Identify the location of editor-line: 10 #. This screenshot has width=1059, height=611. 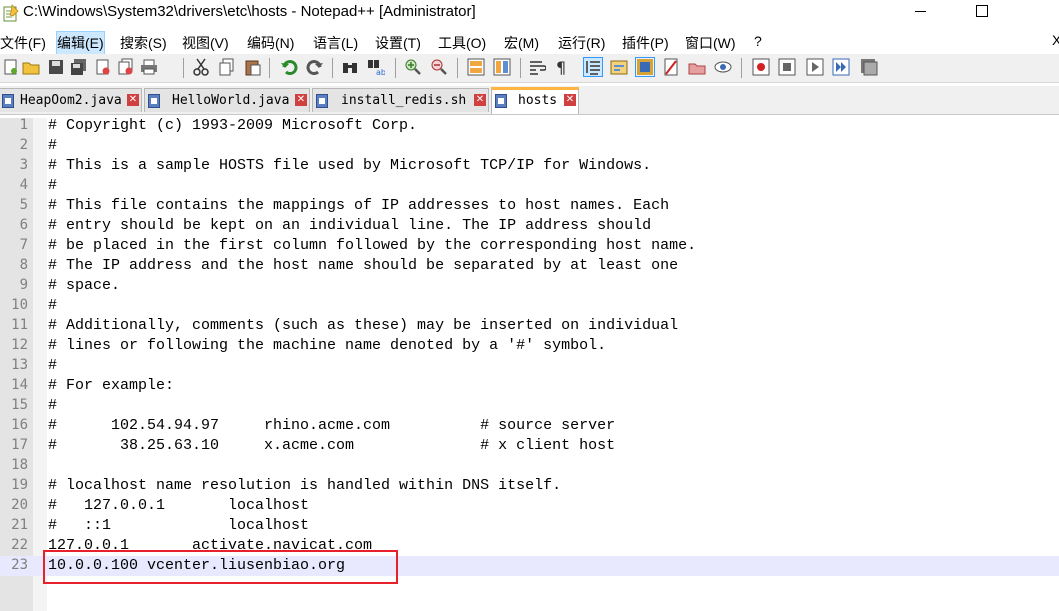
(529, 306).